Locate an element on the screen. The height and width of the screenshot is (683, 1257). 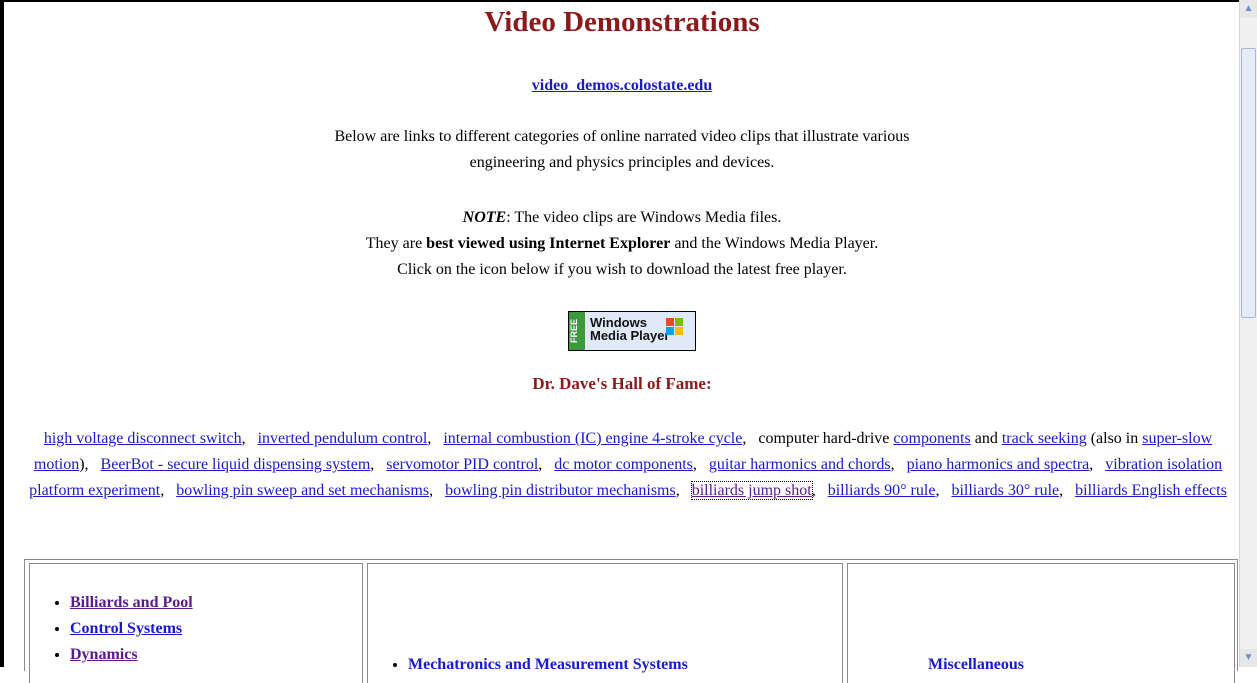
link-inverted-pendulum: inverted pendulum control is located at coordinates (343, 438).